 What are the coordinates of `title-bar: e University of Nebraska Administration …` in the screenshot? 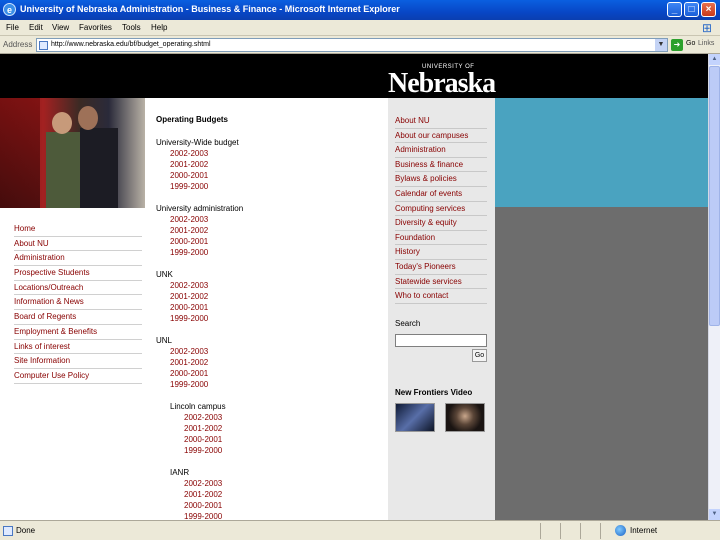 It's located at (360, 10).